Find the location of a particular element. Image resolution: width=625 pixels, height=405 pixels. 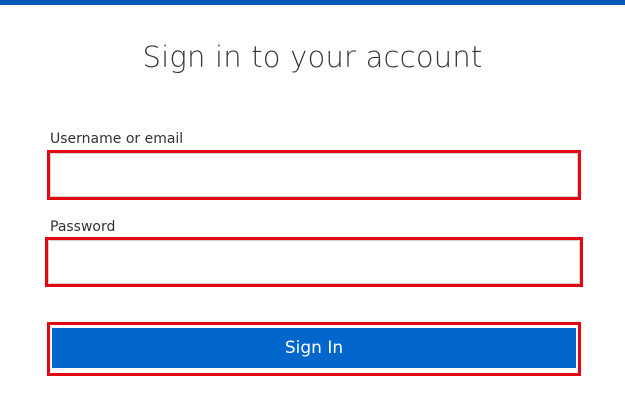

sign-in-button-highlight: Sign In is located at coordinates (314, 349).